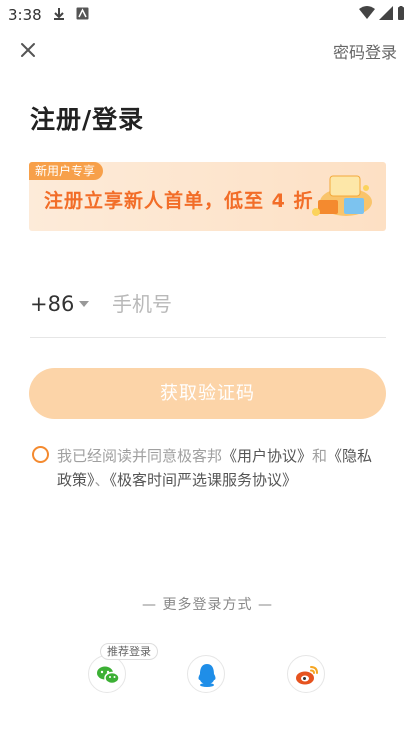  What do you see at coordinates (87, 119) in the screenshot?
I see `page-title: 注册/登录` at bounding box center [87, 119].